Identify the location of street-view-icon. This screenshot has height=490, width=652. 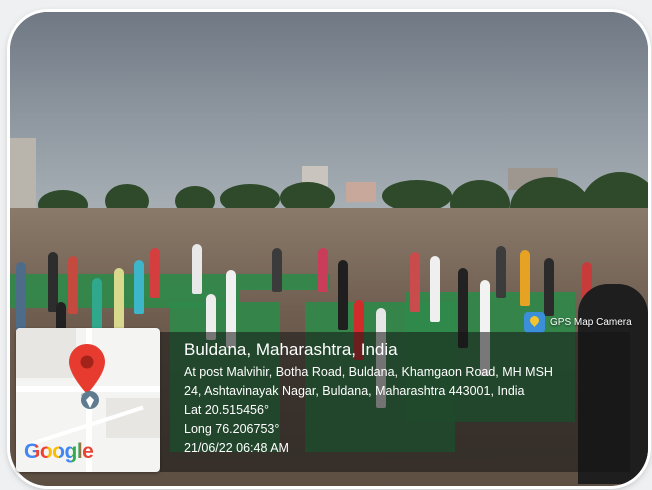
(90, 400).